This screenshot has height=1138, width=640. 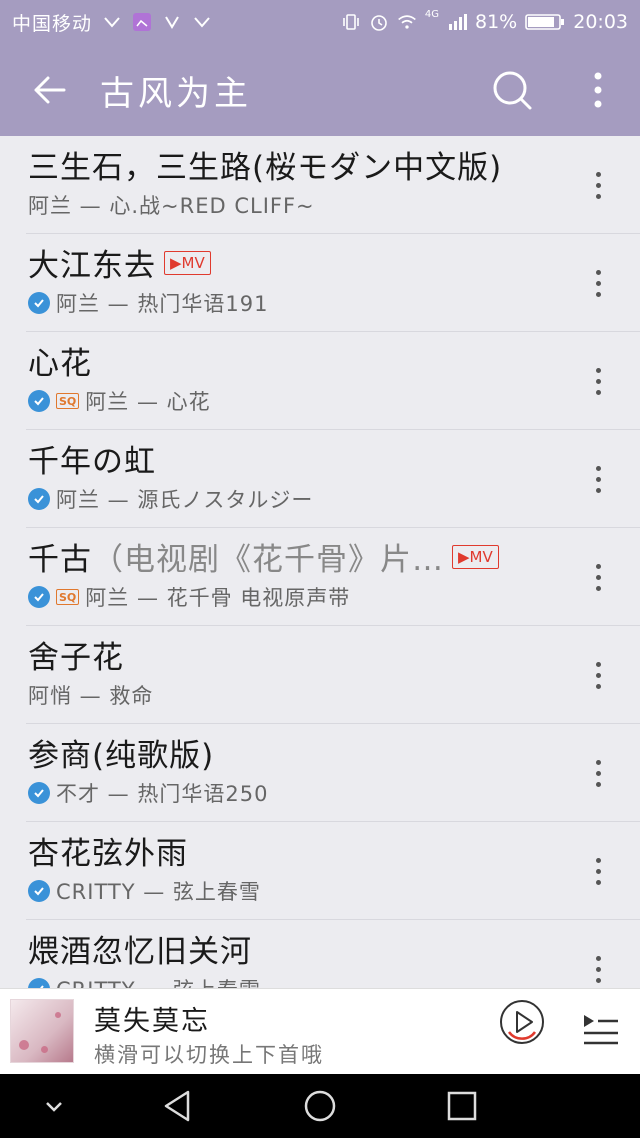 I want to click on play-circle-icon, so click(x=522, y=1022).